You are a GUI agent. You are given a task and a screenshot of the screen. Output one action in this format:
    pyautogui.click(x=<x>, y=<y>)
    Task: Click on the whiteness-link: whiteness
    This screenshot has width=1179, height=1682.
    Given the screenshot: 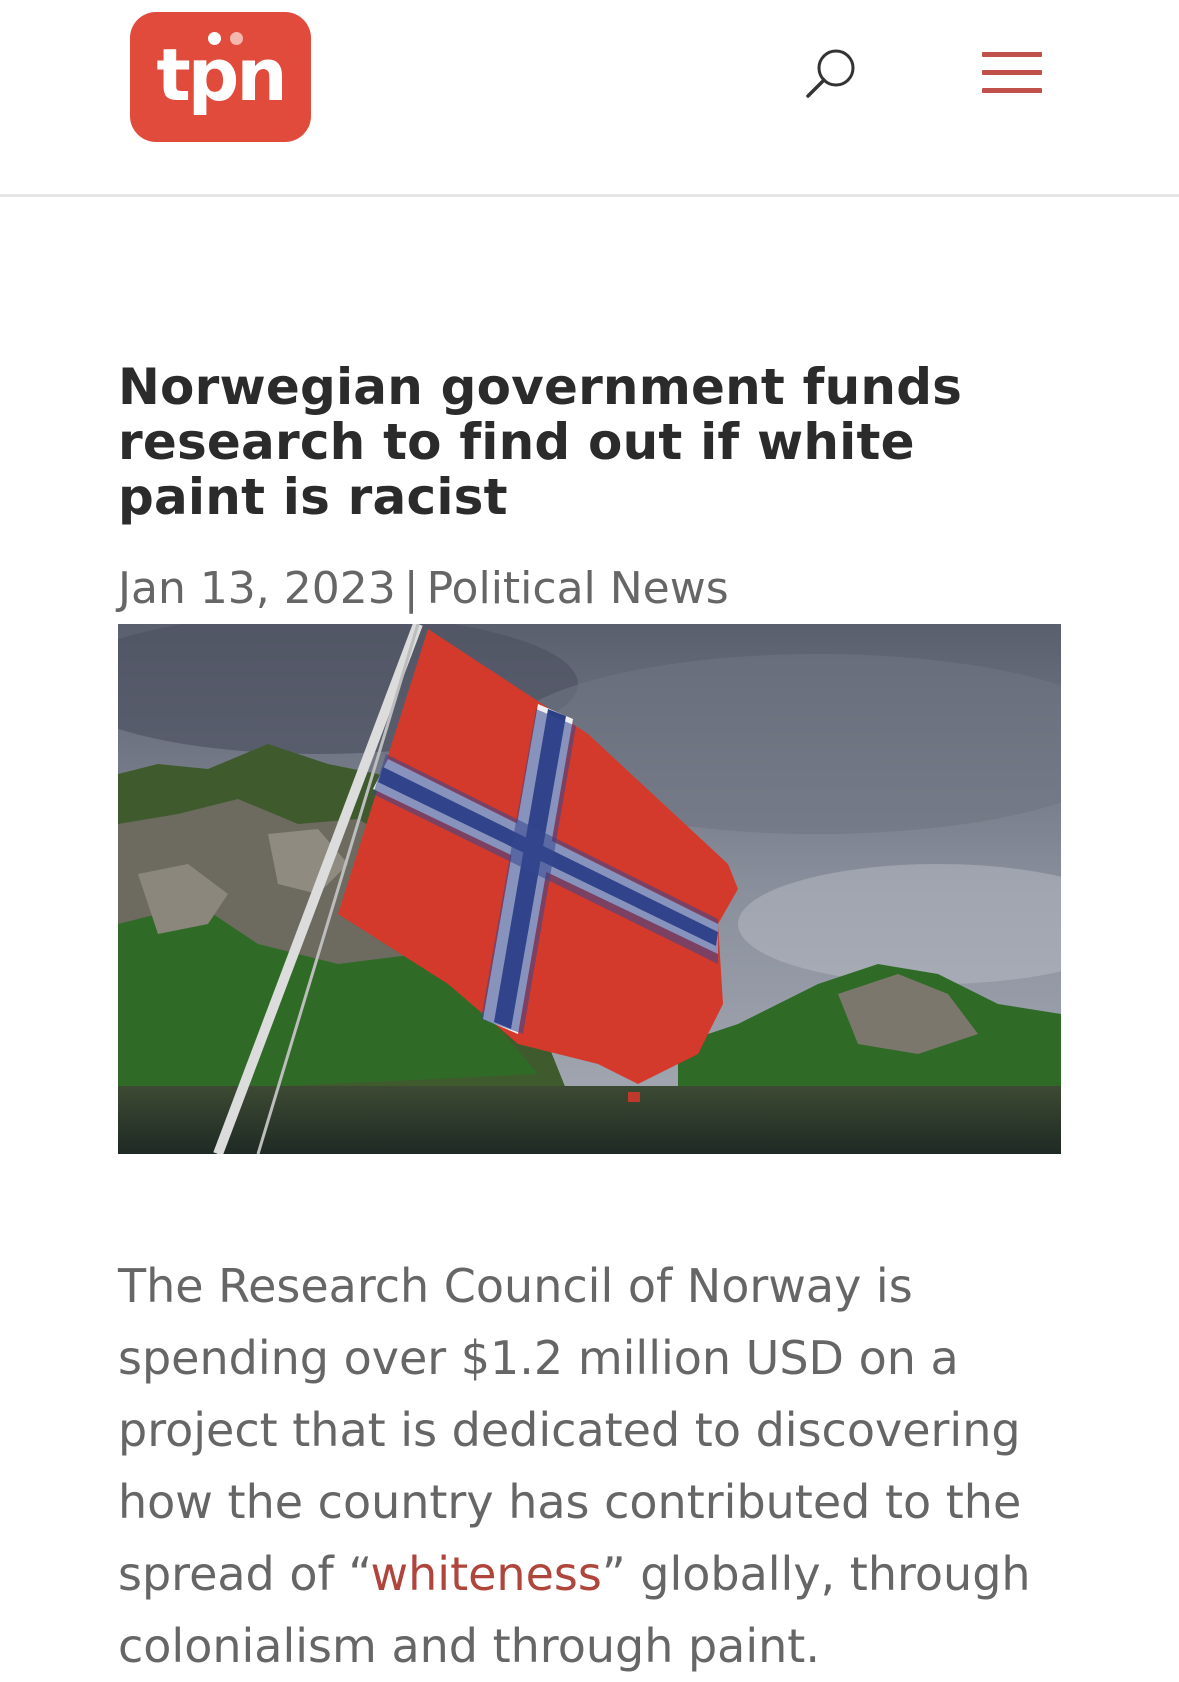 What is the action you would take?
    pyautogui.click(x=486, y=1574)
    